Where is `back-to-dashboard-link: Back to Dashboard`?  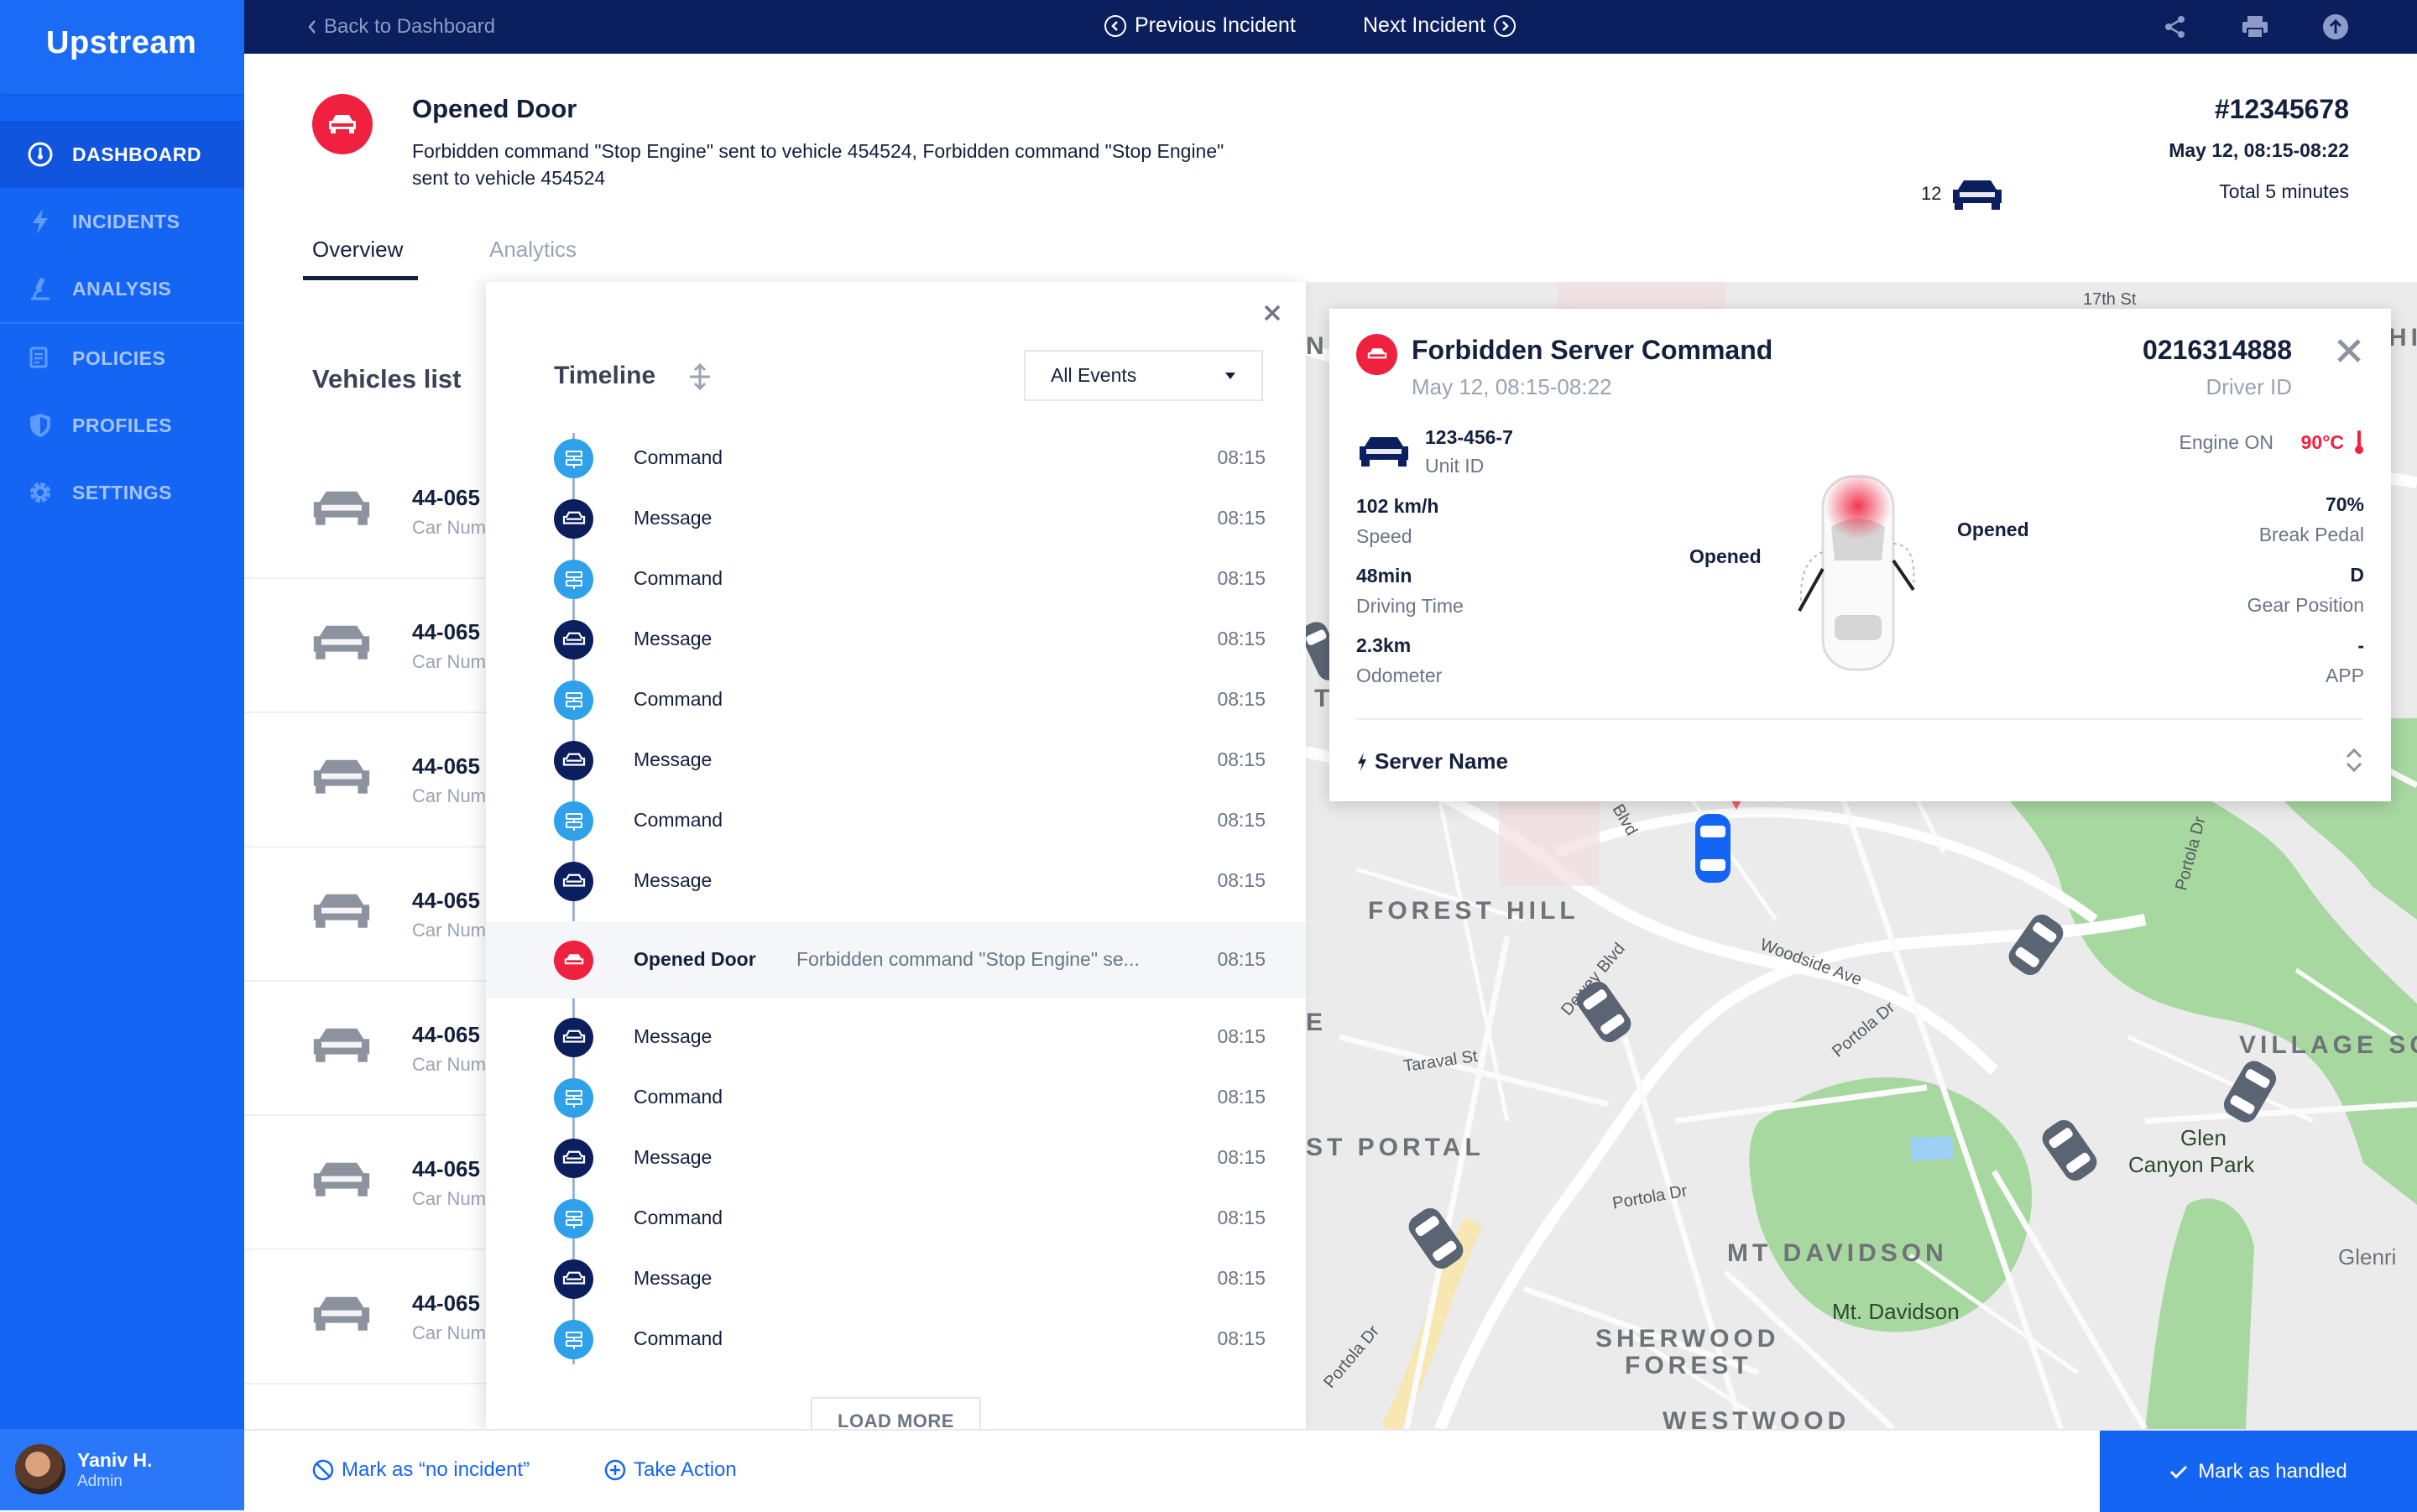 back-to-dashboard-link: Back to Dashboard is located at coordinates (401, 27).